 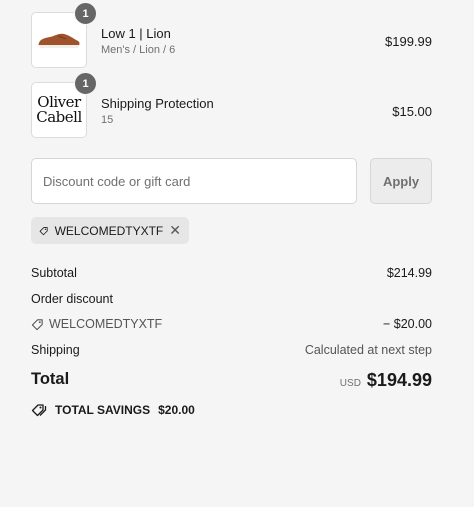 I want to click on subtotal-label: Subtotal, so click(x=54, y=273).